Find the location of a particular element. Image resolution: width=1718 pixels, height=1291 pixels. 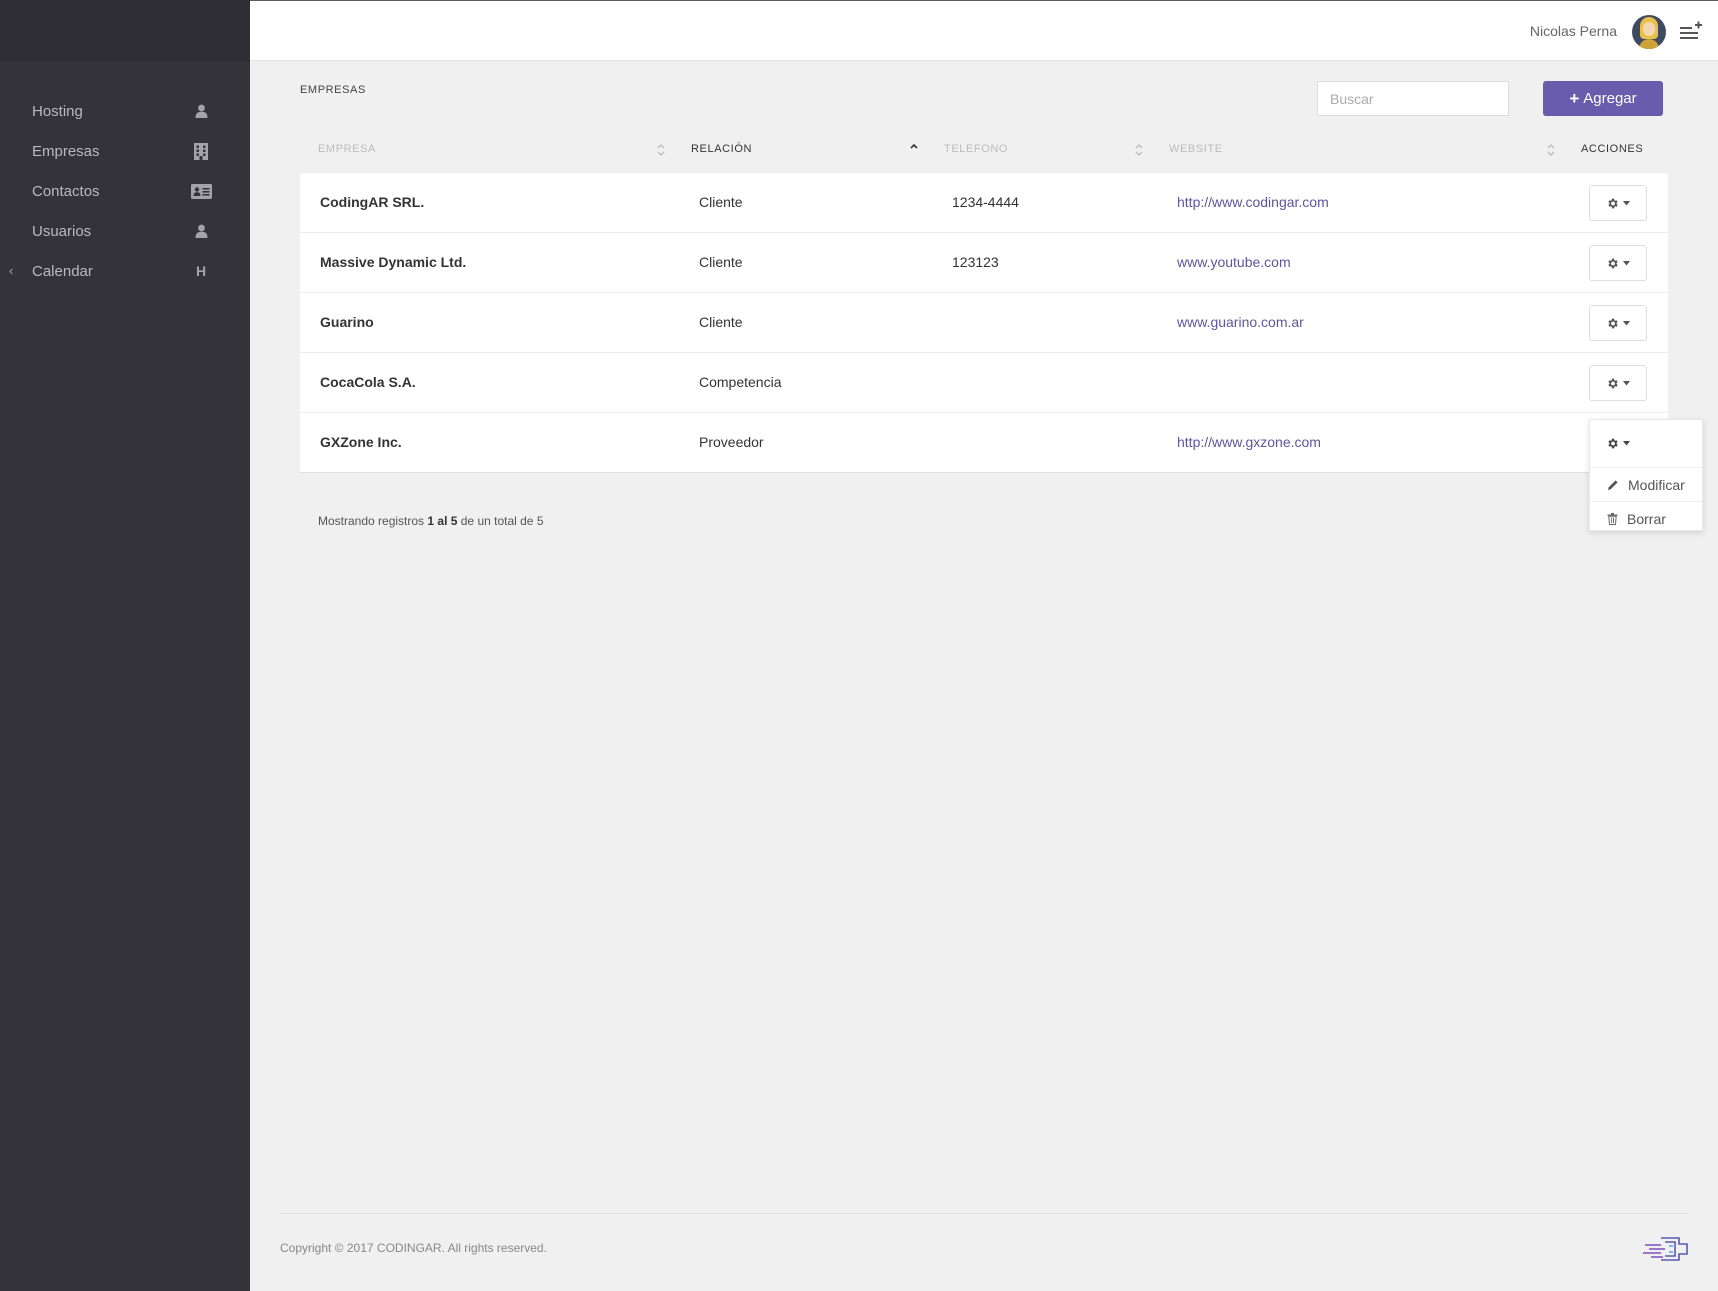

modify-menu-item: Modificar is located at coordinates (1646, 484).